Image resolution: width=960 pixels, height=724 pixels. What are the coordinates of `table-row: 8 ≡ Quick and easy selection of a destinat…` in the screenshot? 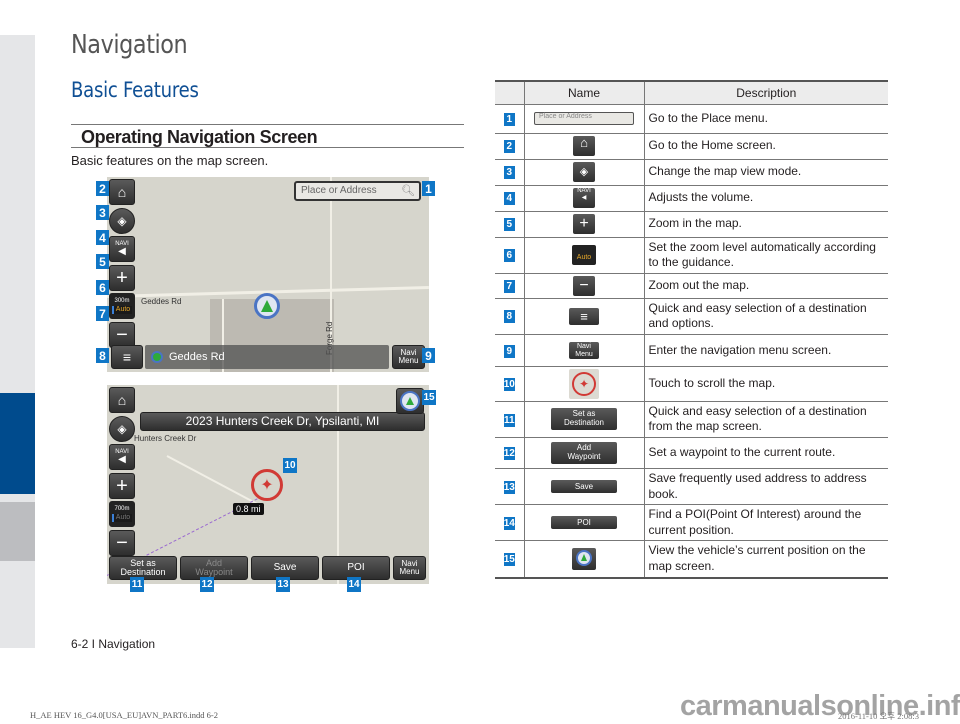 It's located at (691, 316).